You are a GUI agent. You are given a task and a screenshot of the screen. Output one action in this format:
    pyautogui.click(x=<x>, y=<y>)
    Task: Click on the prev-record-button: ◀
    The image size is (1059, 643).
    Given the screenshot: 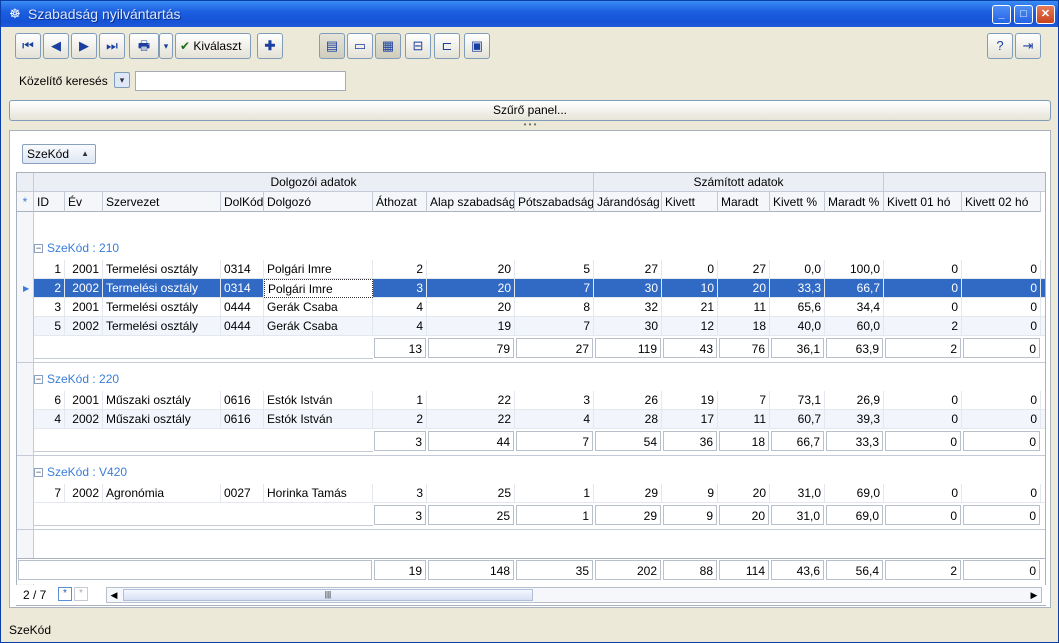 What is the action you would take?
    pyautogui.click(x=56, y=46)
    